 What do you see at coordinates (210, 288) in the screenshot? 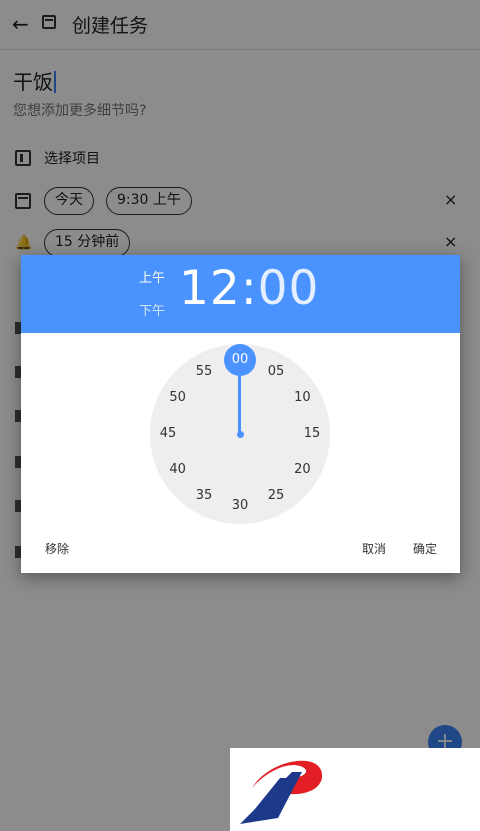
I see `hour-display: 12` at bounding box center [210, 288].